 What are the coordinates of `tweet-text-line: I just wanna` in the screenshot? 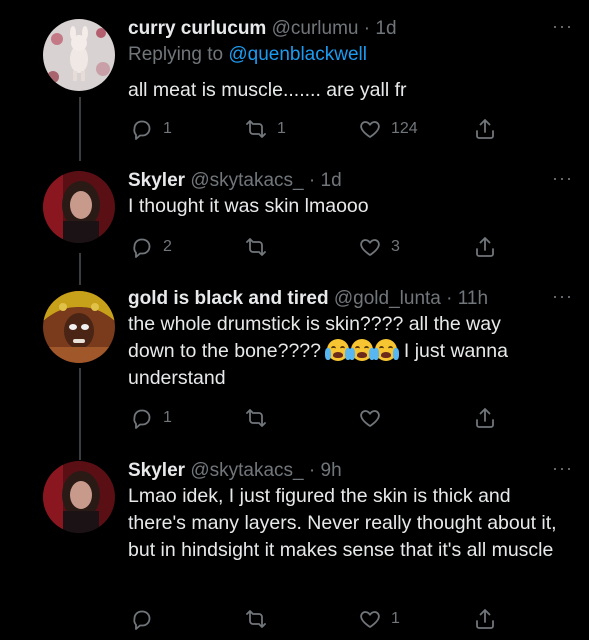 It's located at (455, 351).